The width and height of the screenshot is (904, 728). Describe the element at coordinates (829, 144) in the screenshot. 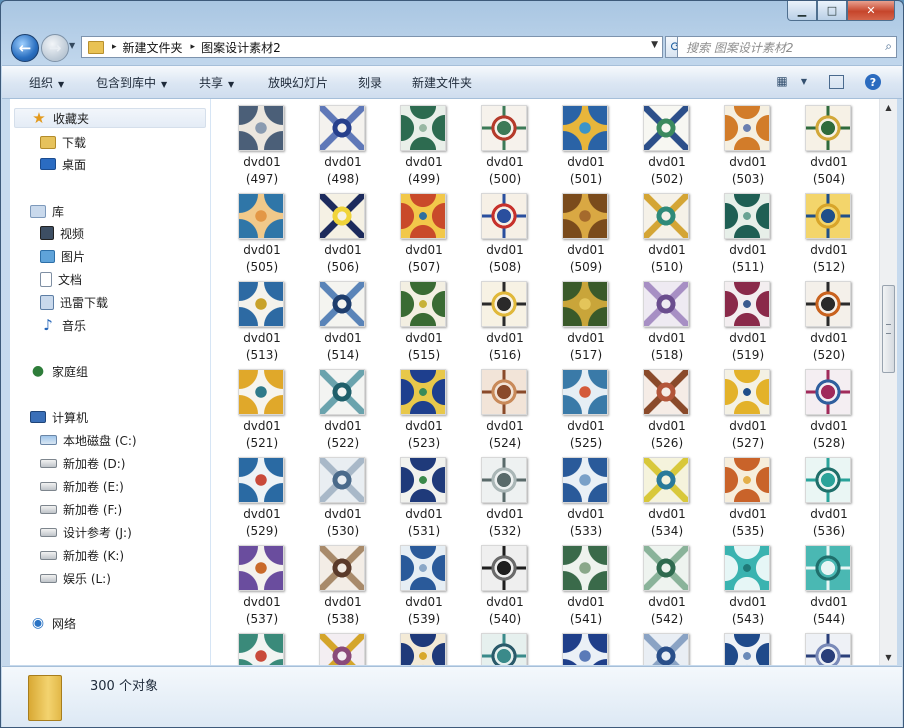

I see `file-item: dvd01 (504)` at that location.